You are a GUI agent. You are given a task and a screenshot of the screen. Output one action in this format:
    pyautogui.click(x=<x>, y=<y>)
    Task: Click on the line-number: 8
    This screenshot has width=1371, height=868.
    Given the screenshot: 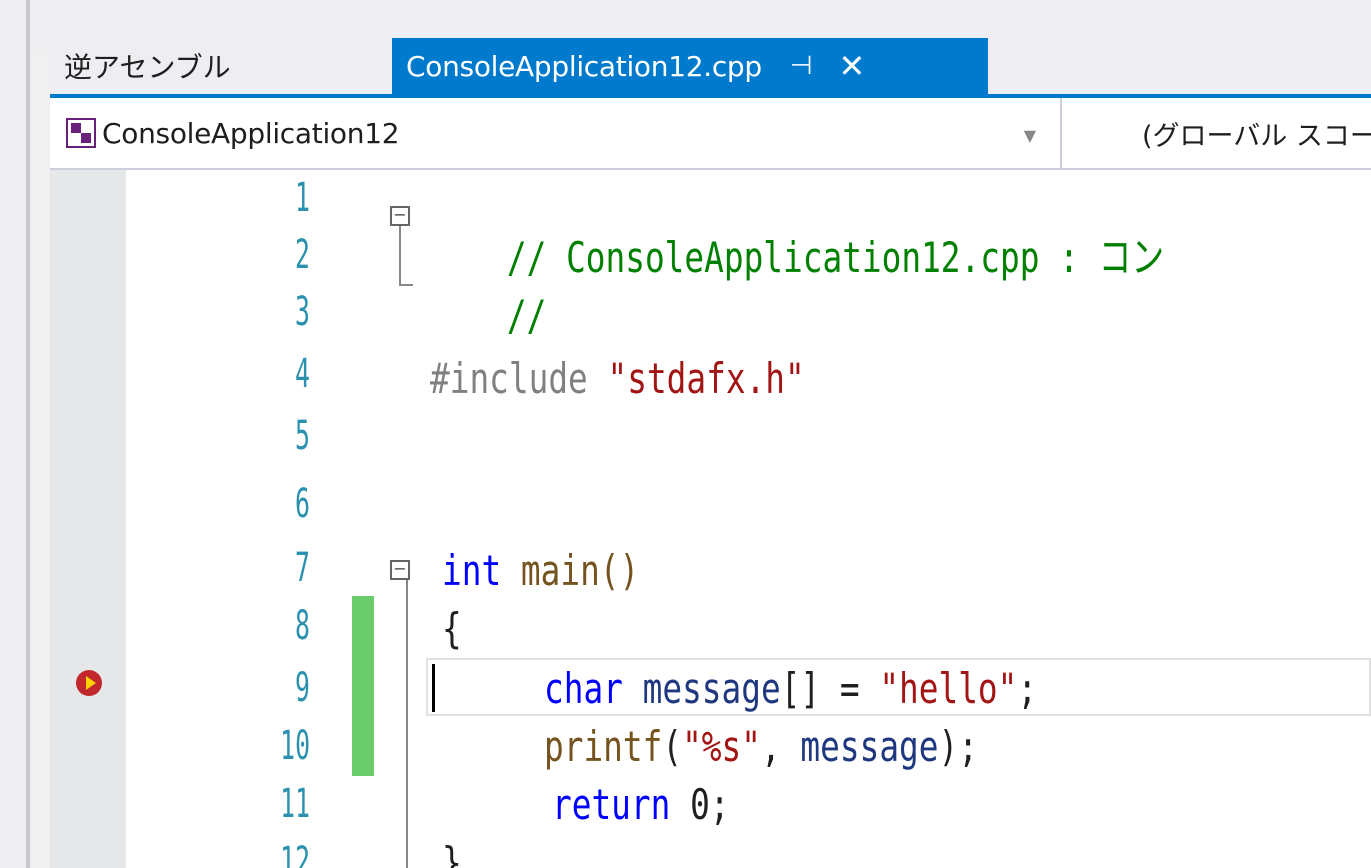 What is the action you would take?
    pyautogui.click(x=302, y=626)
    